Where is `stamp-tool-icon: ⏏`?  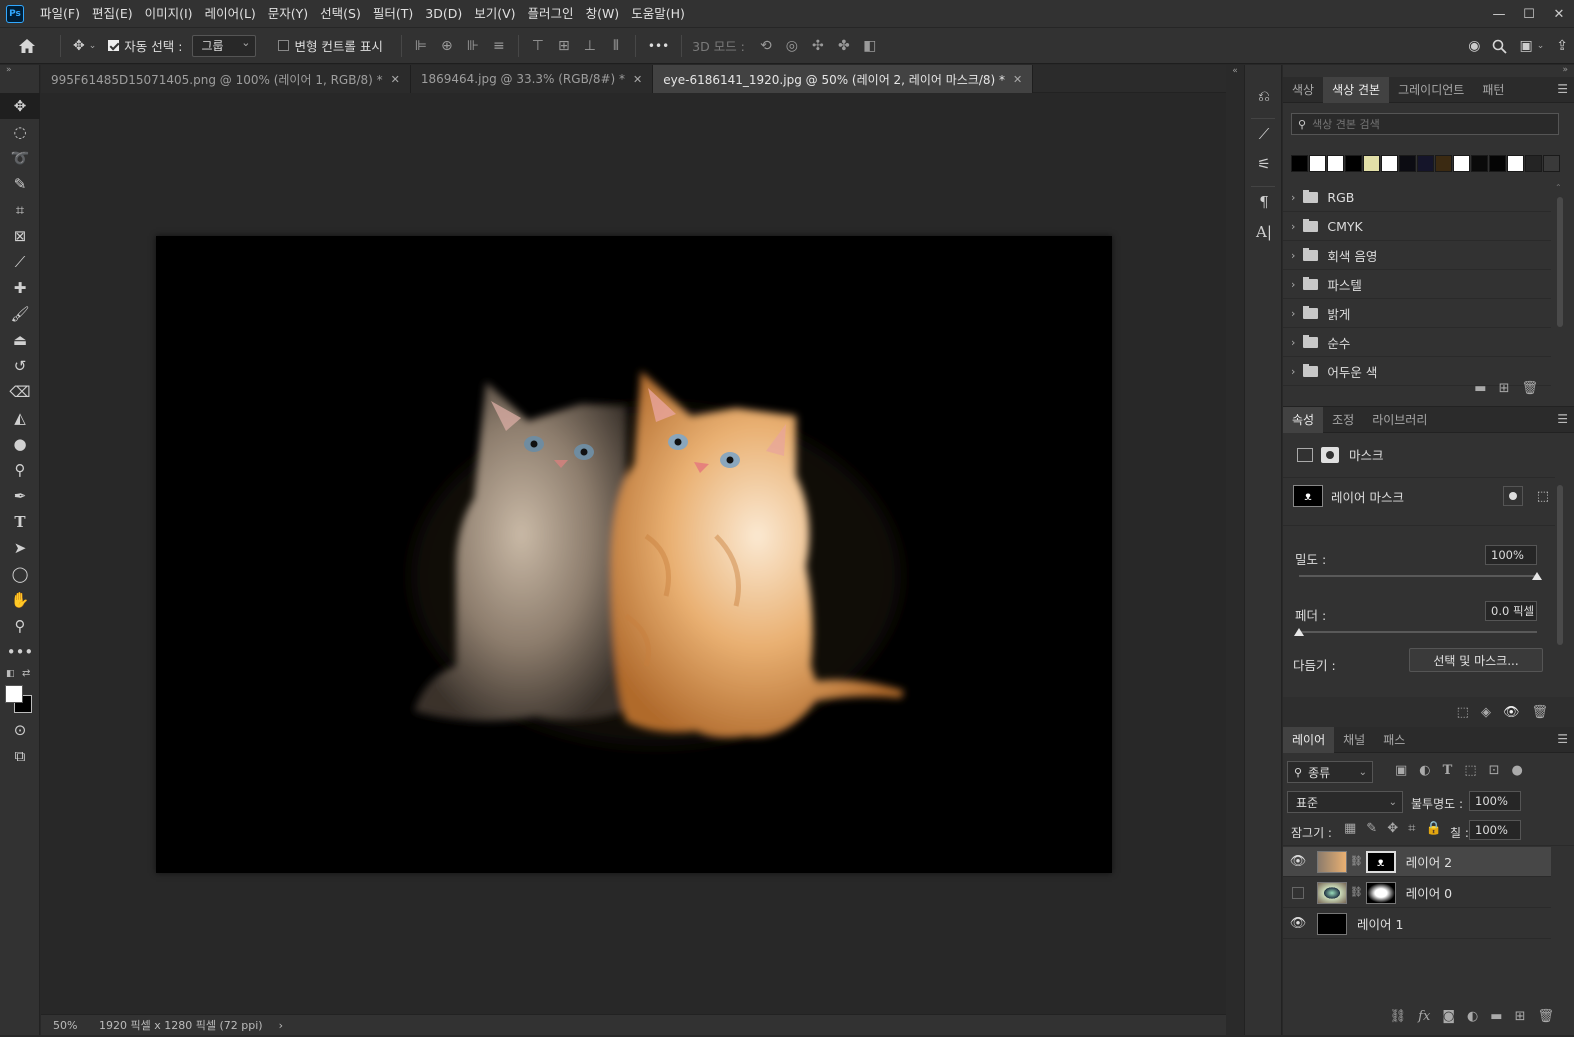
stamp-tool-icon: ⏏ is located at coordinates (20, 340).